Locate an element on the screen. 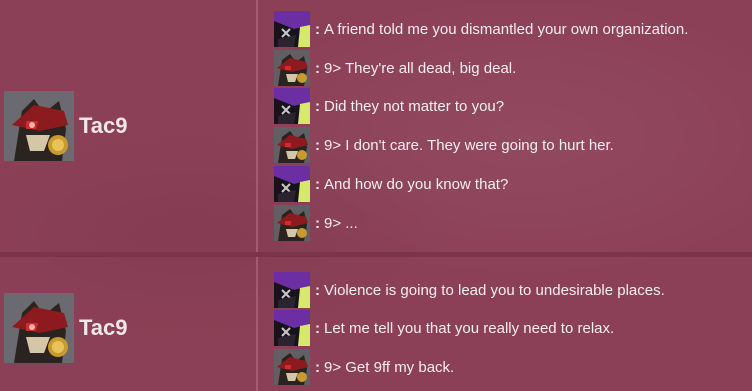 The height and width of the screenshot is (391, 752). dialogue-text: :9> They're all dead, big deal. is located at coordinates (416, 68).